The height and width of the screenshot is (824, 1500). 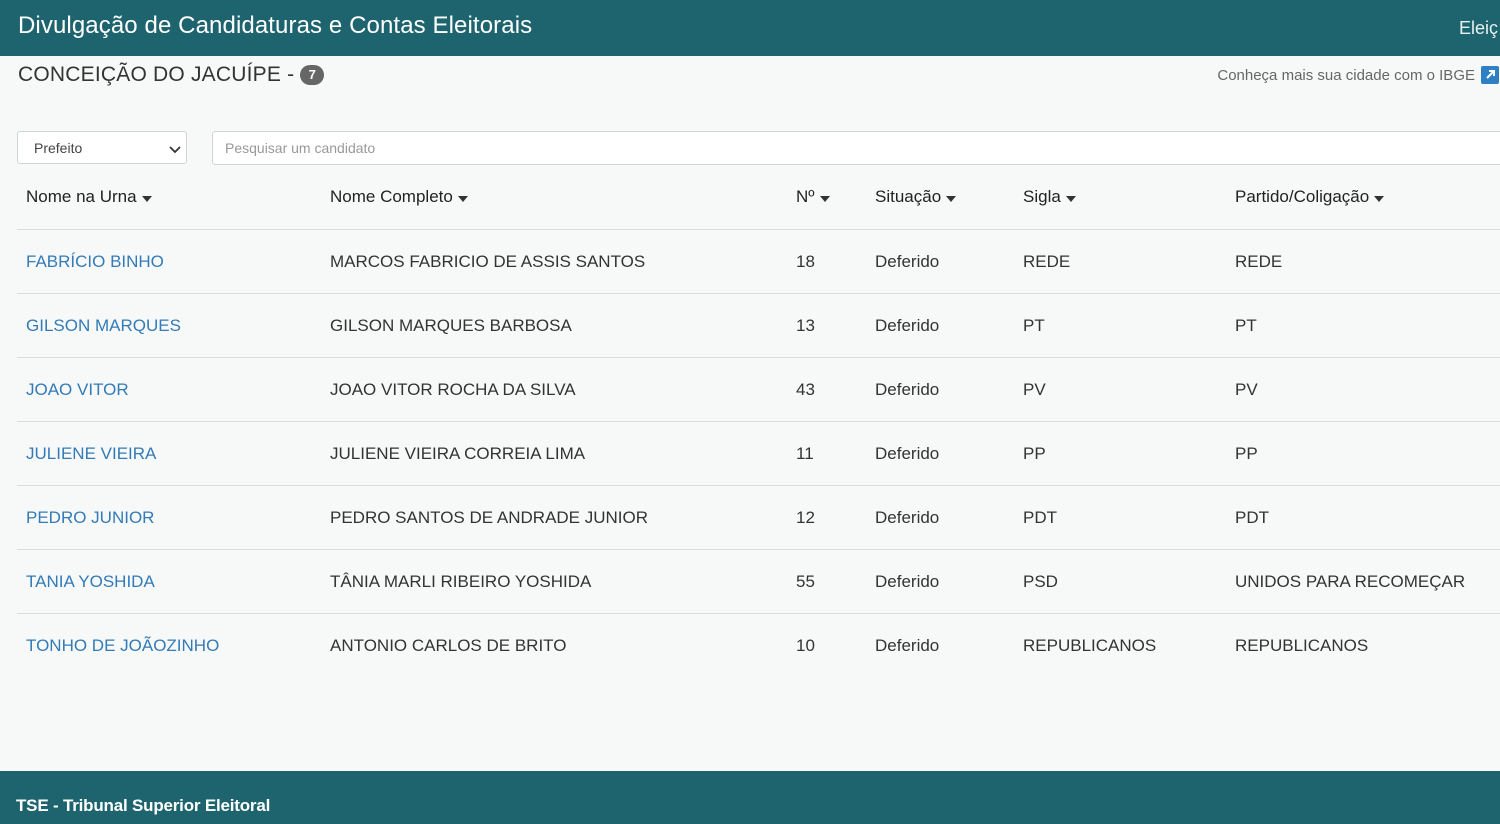 I want to click on column-header-party-coalition: Partido/Coligação, so click(x=1310, y=197).